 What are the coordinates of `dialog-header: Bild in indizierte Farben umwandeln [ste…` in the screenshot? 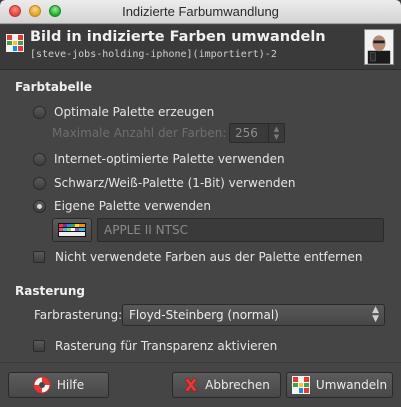 It's located at (200, 47).